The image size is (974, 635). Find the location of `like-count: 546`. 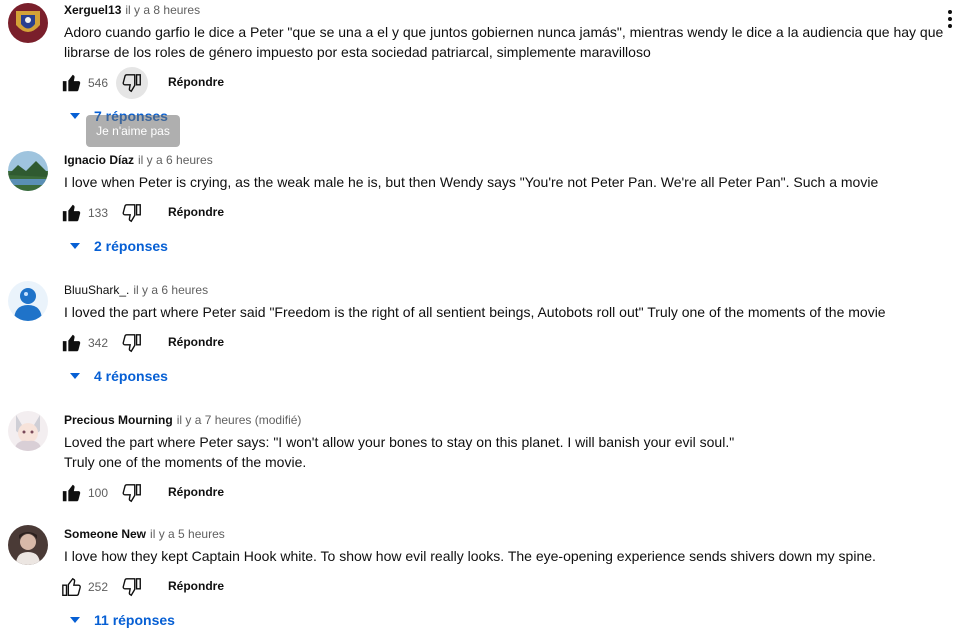

like-count: 546 is located at coordinates (98, 83).